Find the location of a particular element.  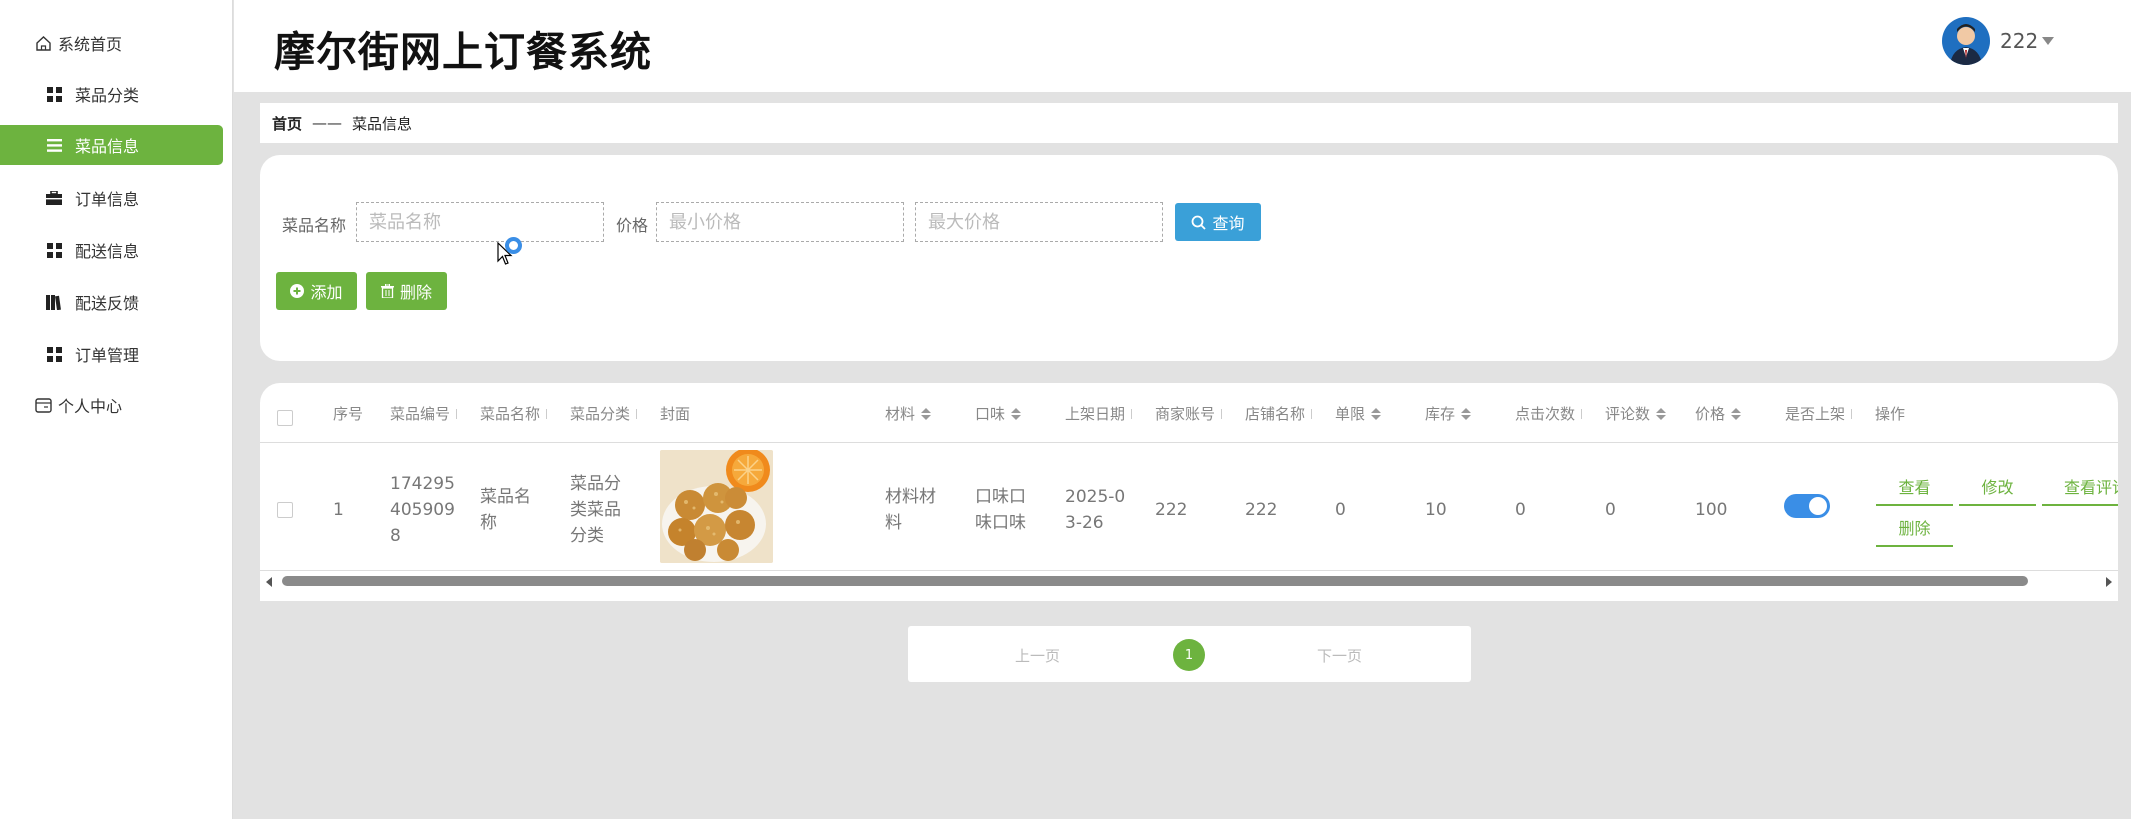

col-ops: 操作 is located at coordinates (1890, 414).